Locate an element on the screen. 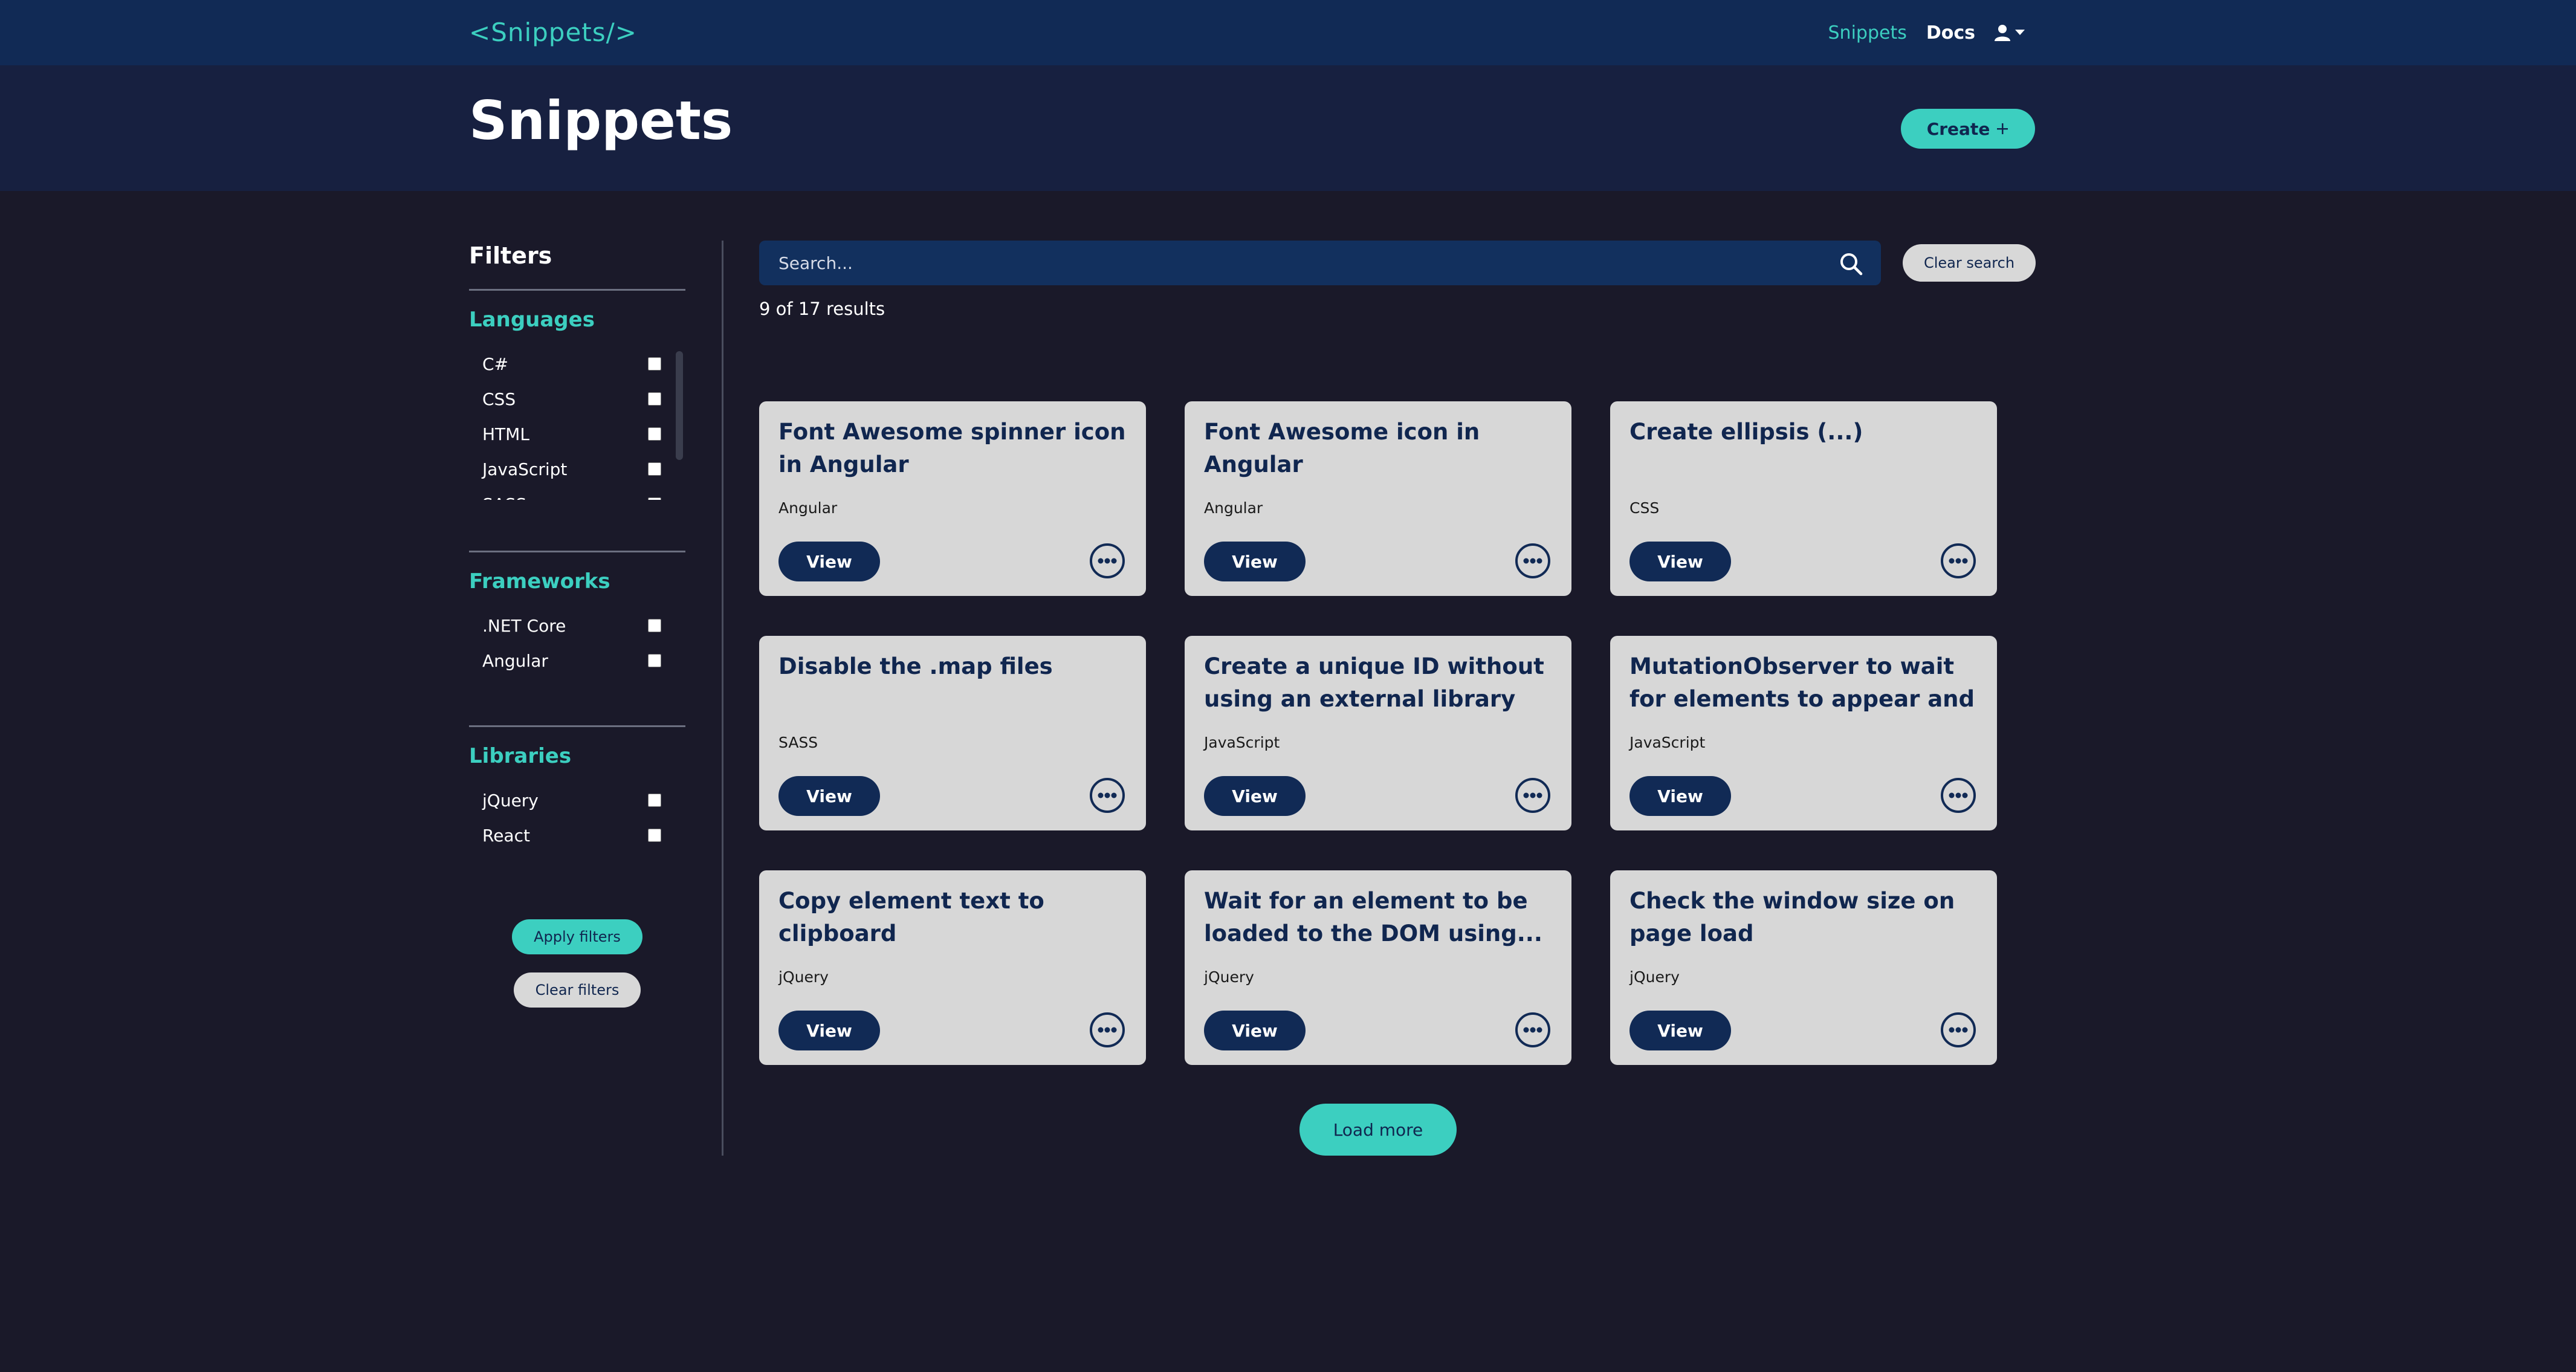  filter-option-label: CSS is located at coordinates (499, 399).